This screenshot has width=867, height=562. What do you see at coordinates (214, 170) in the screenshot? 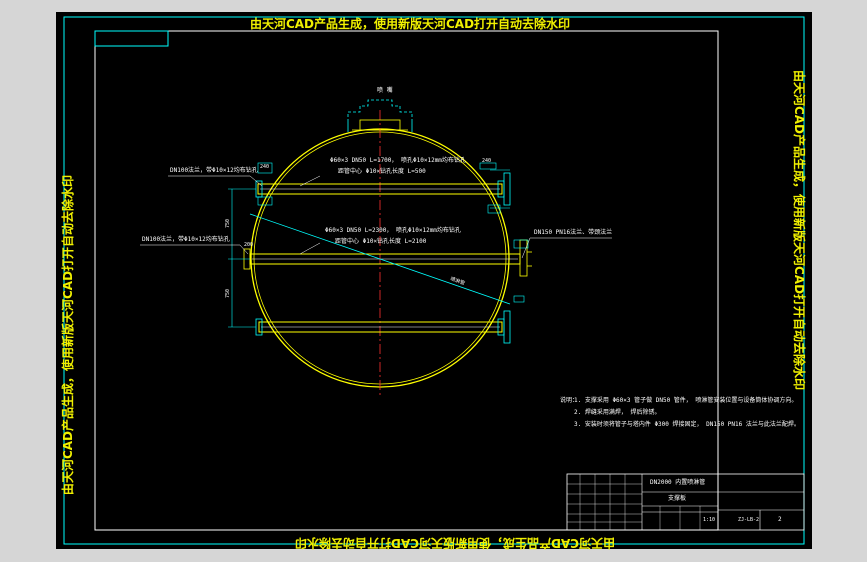
I see `pipe1-callout: DN100法兰，带Φ10×12均布钻孔` at bounding box center [214, 170].